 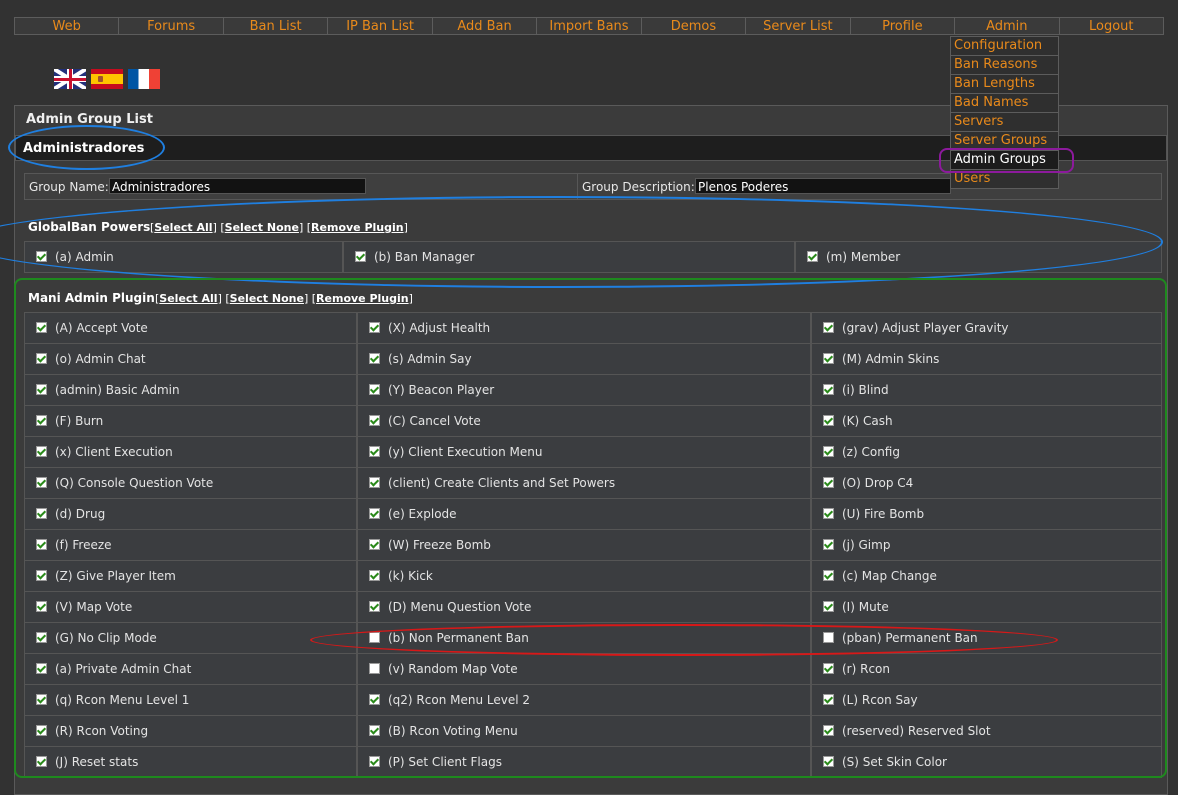 What do you see at coordinates (986, 669) in the screenshot?
I see `permission-cell: (r) Rcon` at bounding box center [986, 669].